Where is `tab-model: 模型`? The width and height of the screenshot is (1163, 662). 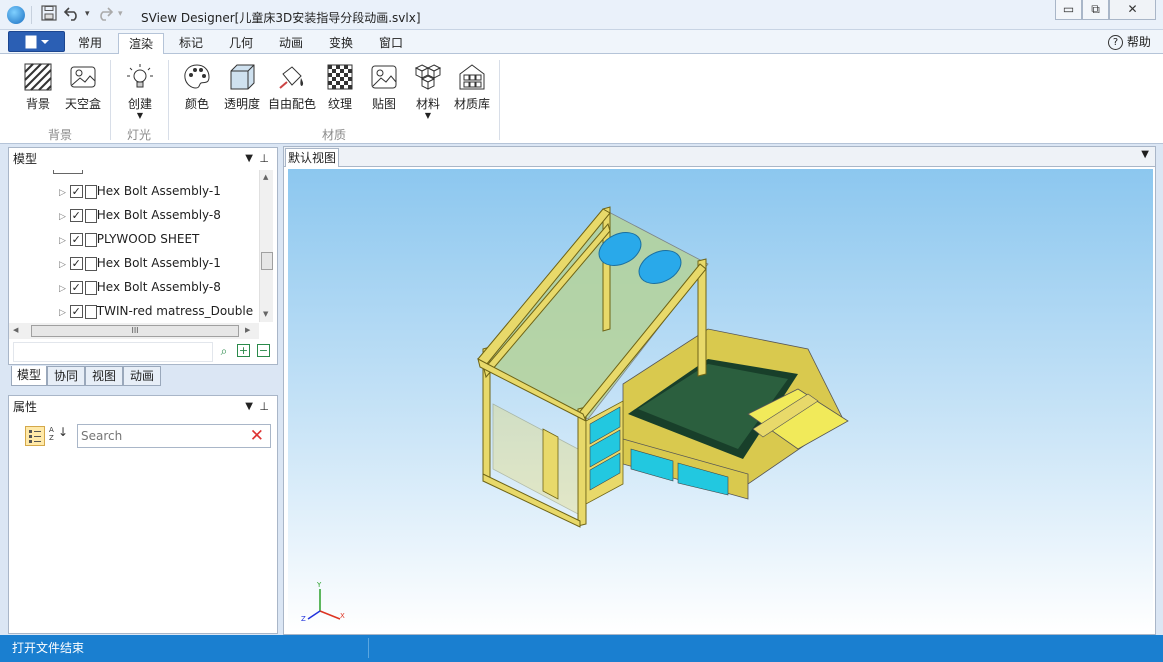 tab-model: 模型 is located at coordinates (29, 376).